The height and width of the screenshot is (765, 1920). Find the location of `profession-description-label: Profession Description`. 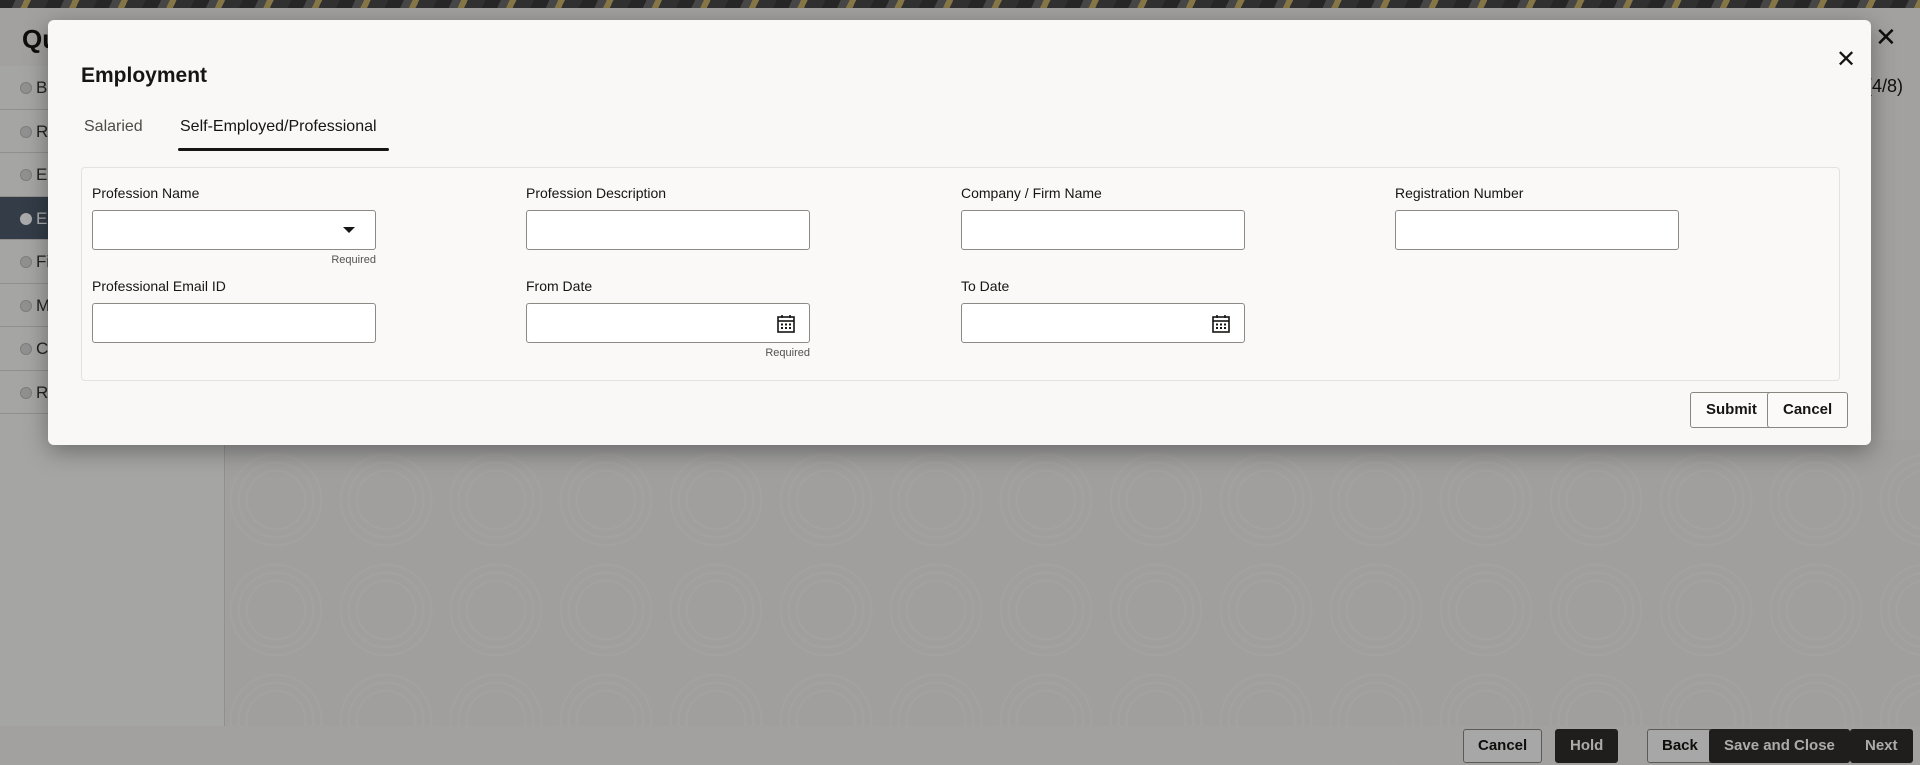

profession-description-label: Profession Description is located at coordinates (596, 193).